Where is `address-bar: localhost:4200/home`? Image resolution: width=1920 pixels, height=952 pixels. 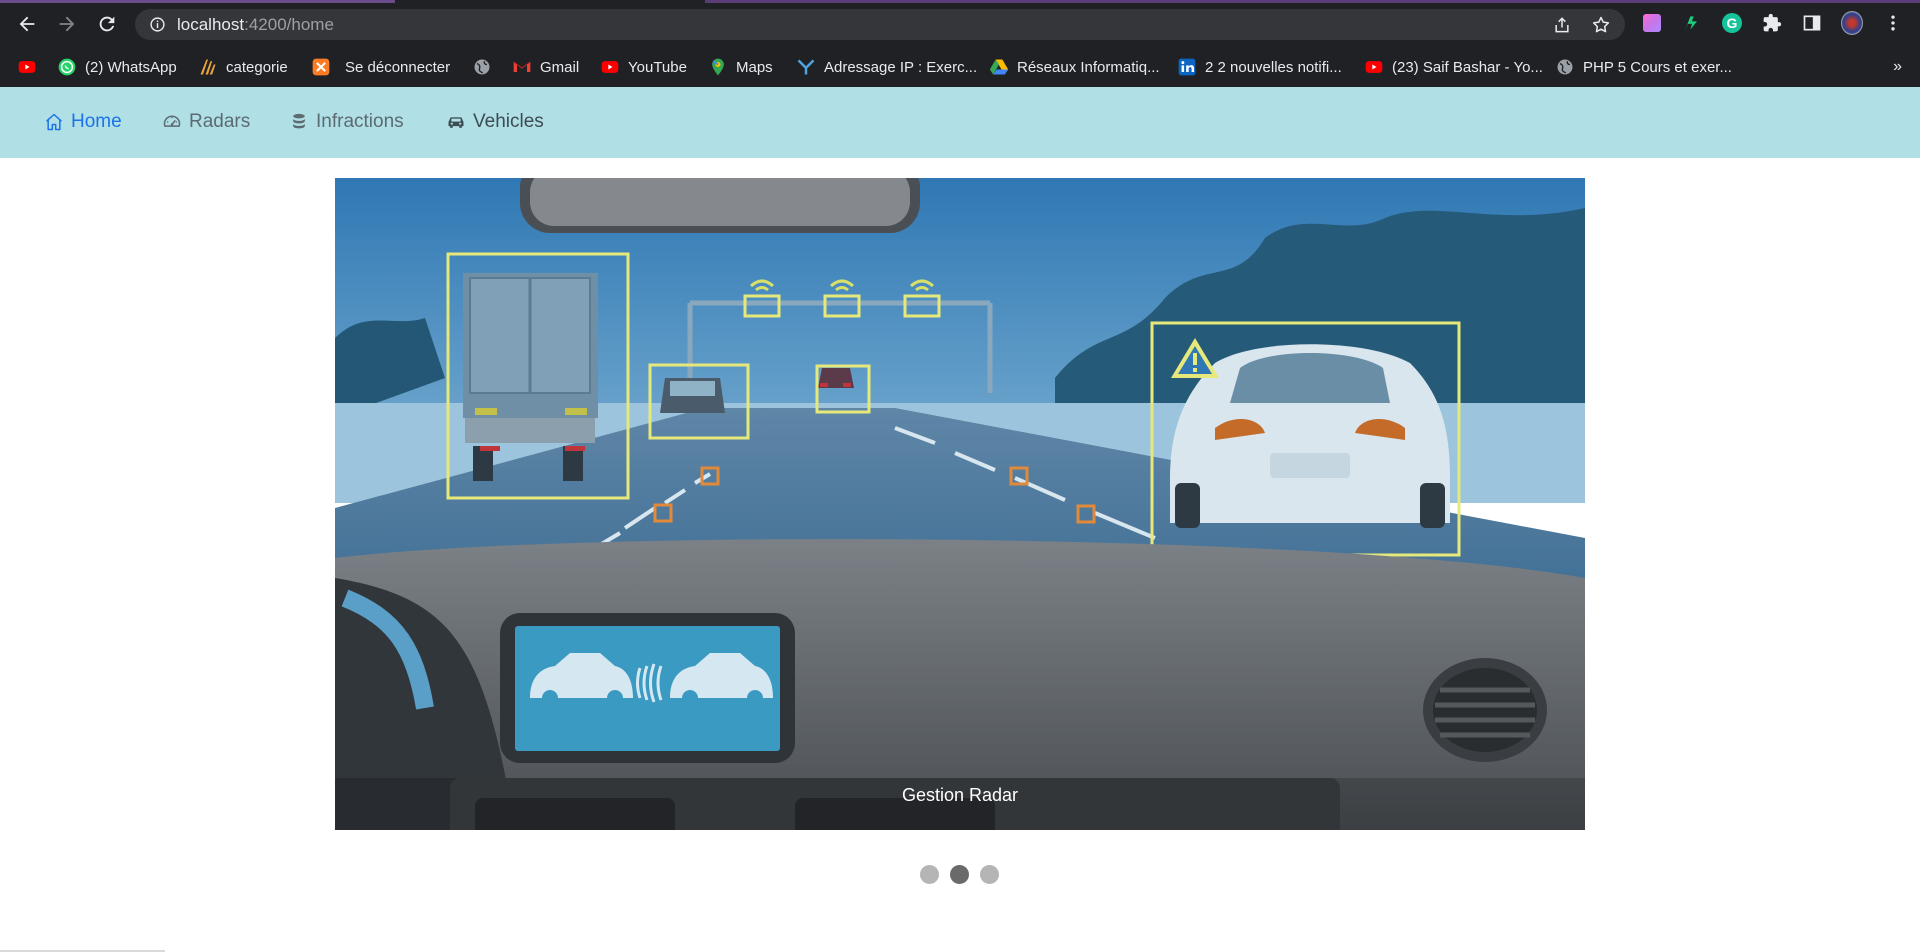
address-bar: localhost:4200/home is located at coordinates (880, 24).